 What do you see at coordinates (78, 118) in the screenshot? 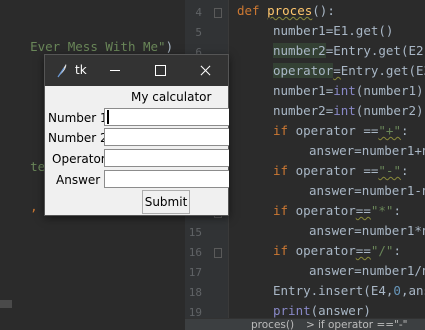
I see `number1-label: Number 1` at bounding box center [78, 118].